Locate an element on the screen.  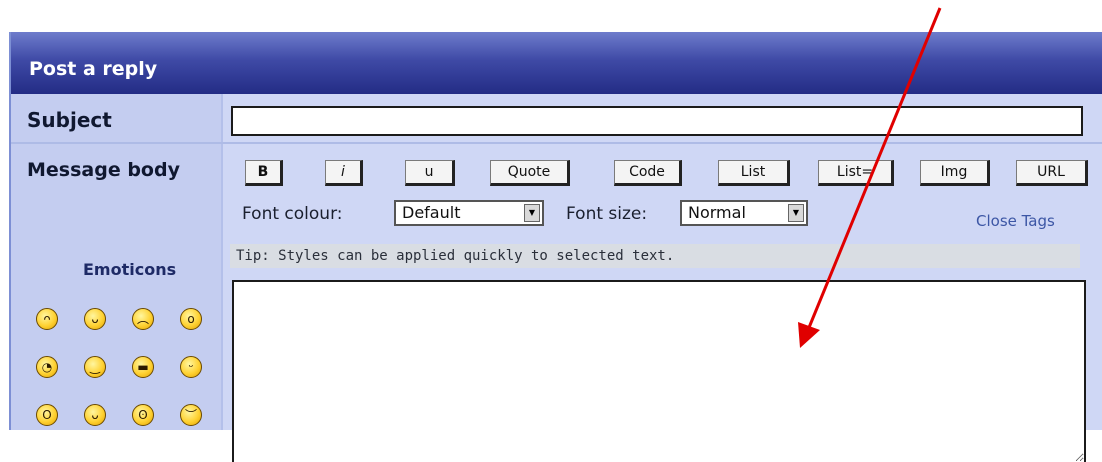
annotation-arrow is located at coordinates (870, 177).